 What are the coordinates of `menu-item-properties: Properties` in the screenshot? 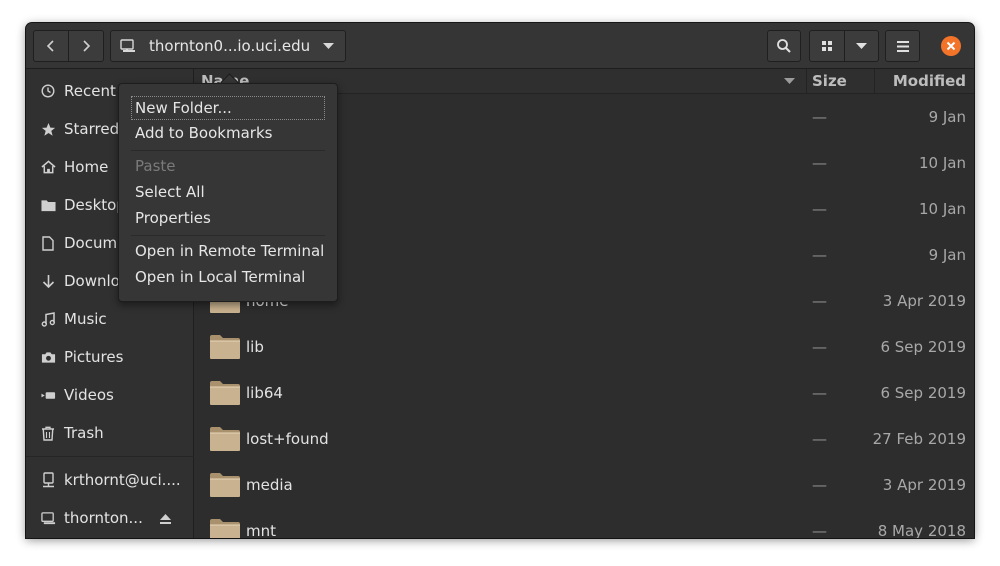 It's located at (228, 218).